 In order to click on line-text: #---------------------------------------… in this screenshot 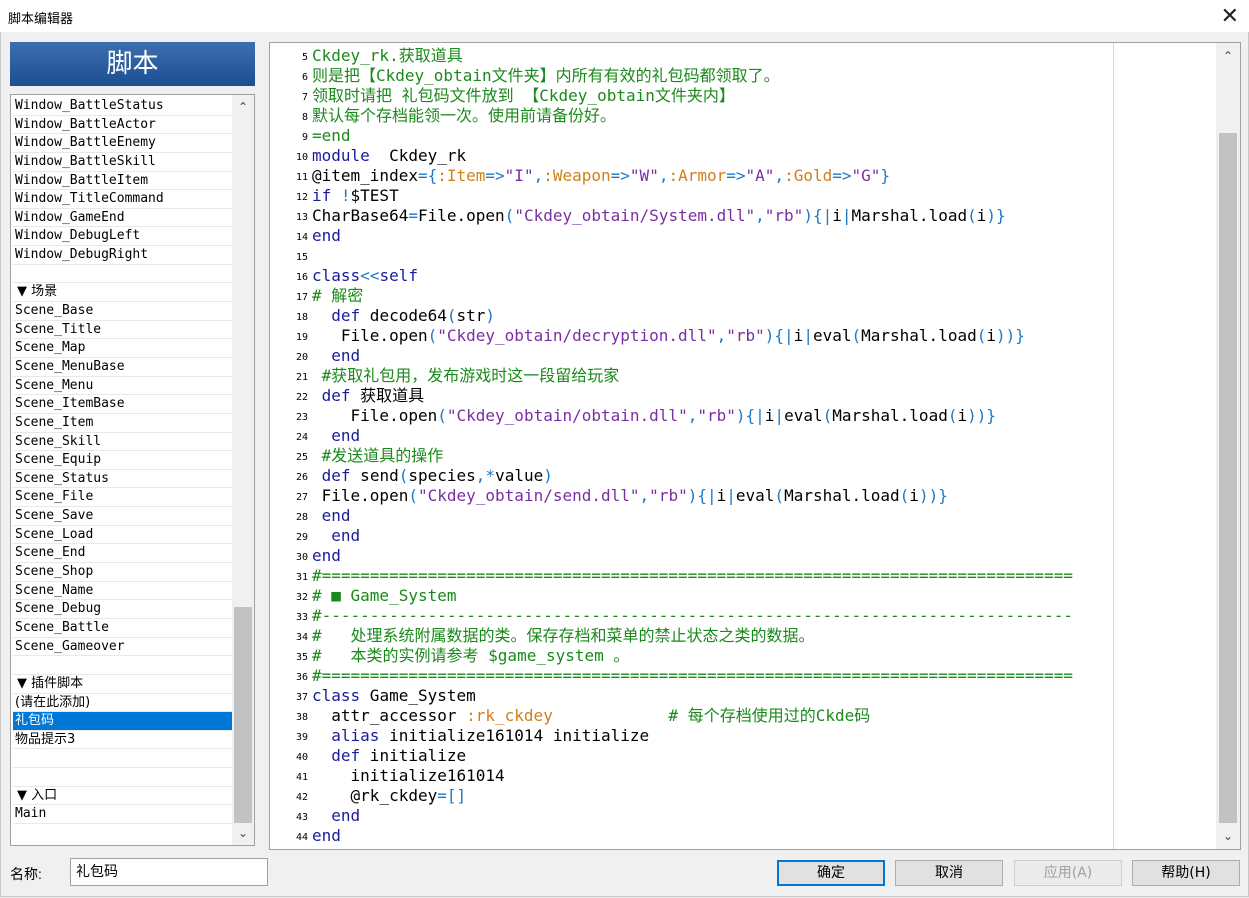, I will do `click(690, 616)`.